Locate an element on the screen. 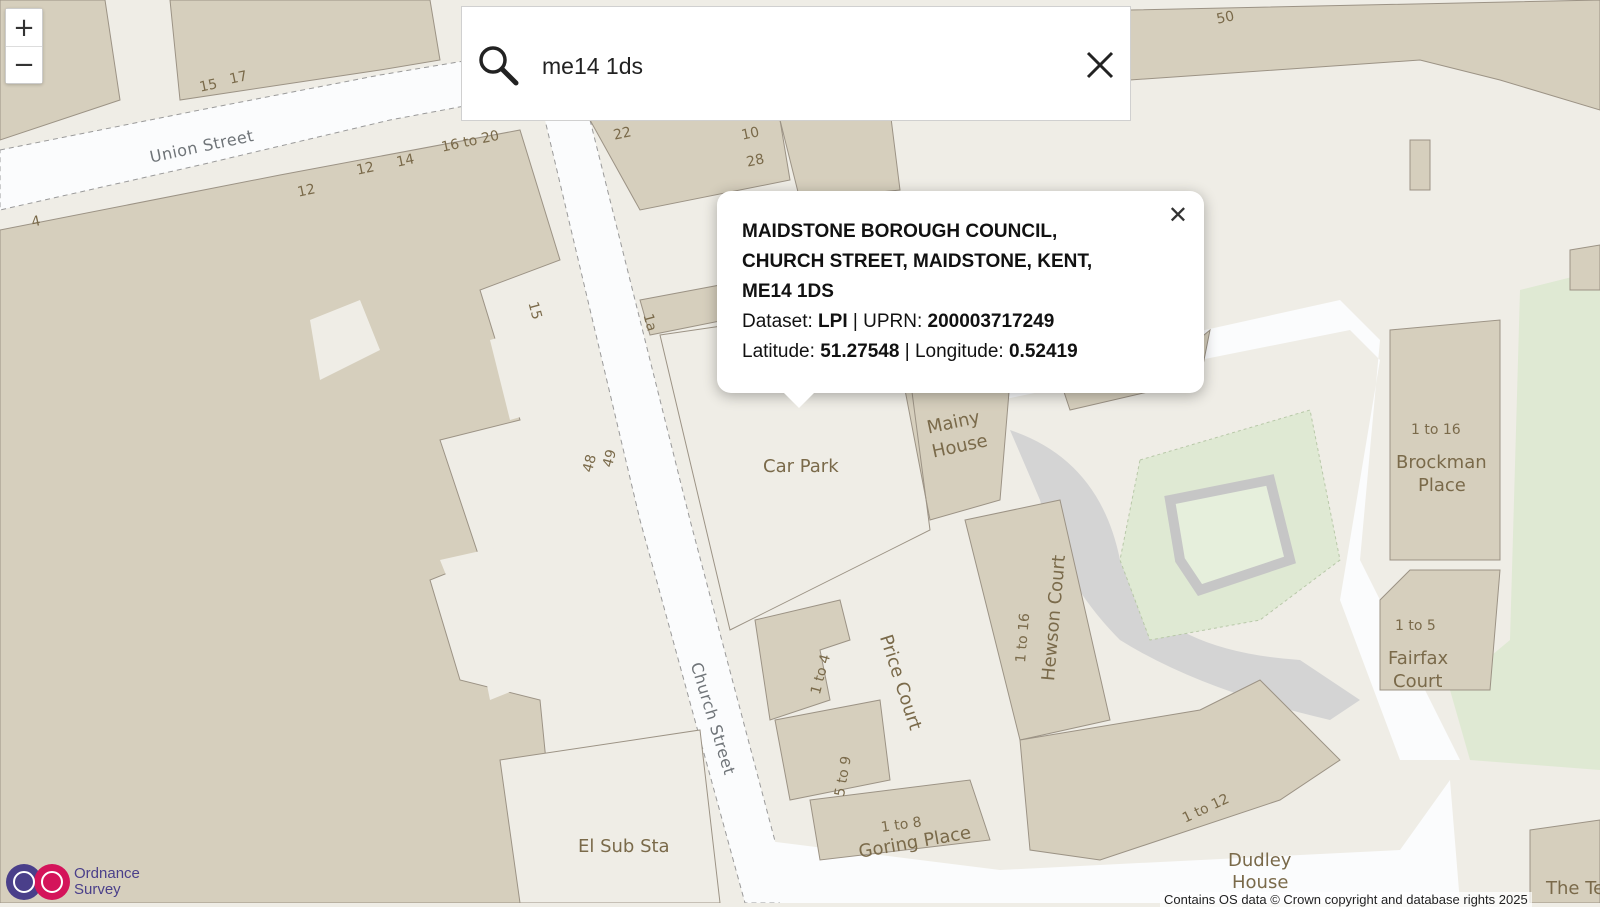  dataset-value: LPI is located at coordinates (833, 321).